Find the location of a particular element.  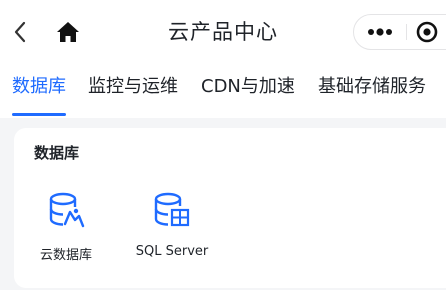

tab-basic-storage: 基础存储服务 is located at coordinates (372, 91).